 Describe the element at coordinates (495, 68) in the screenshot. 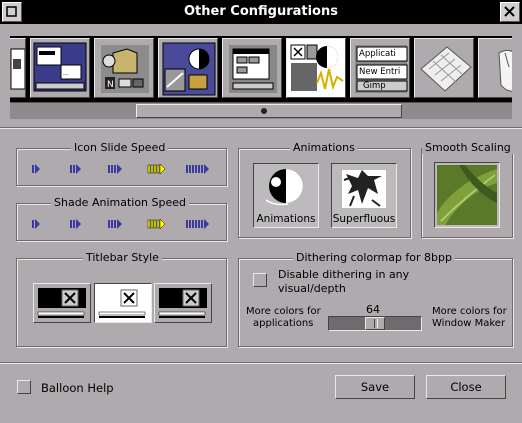

I see `tab-mouse-prefs` at that location.